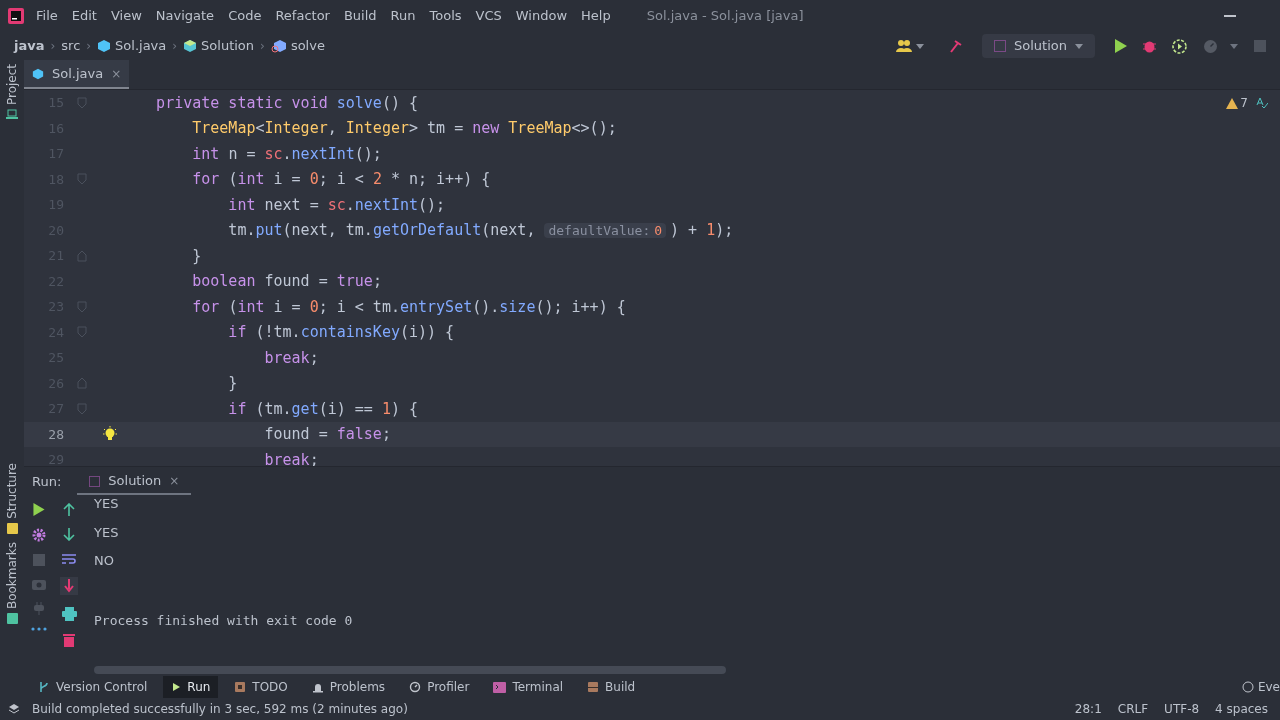 This screenshot has width=1280, height=720. What do you see at coordinates (191, 687) in the screenshot?
I see `tool-window-tab: Run` at bounding box center [191, 687].